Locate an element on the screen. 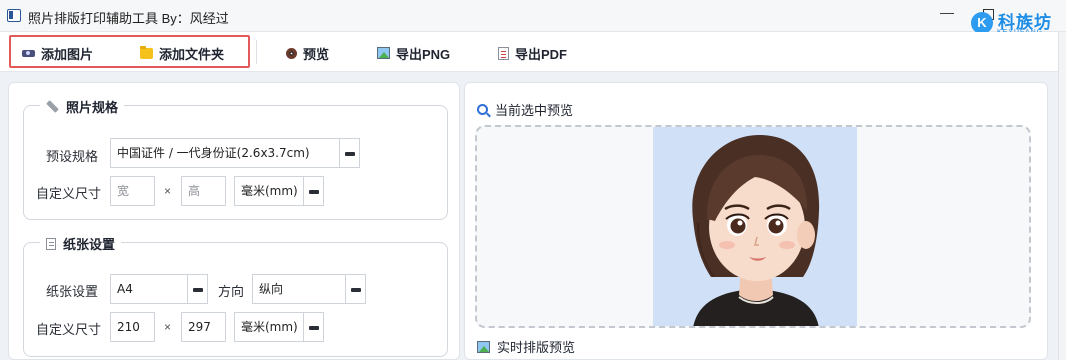  search-icon is located at coordinates (482, 109).